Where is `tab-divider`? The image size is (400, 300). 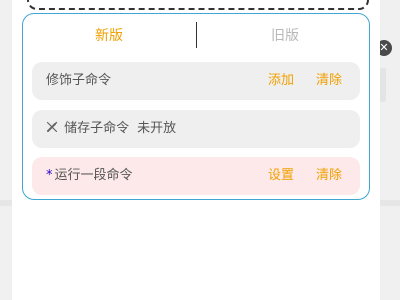 tab-divider is located at coordinates (196, 35).